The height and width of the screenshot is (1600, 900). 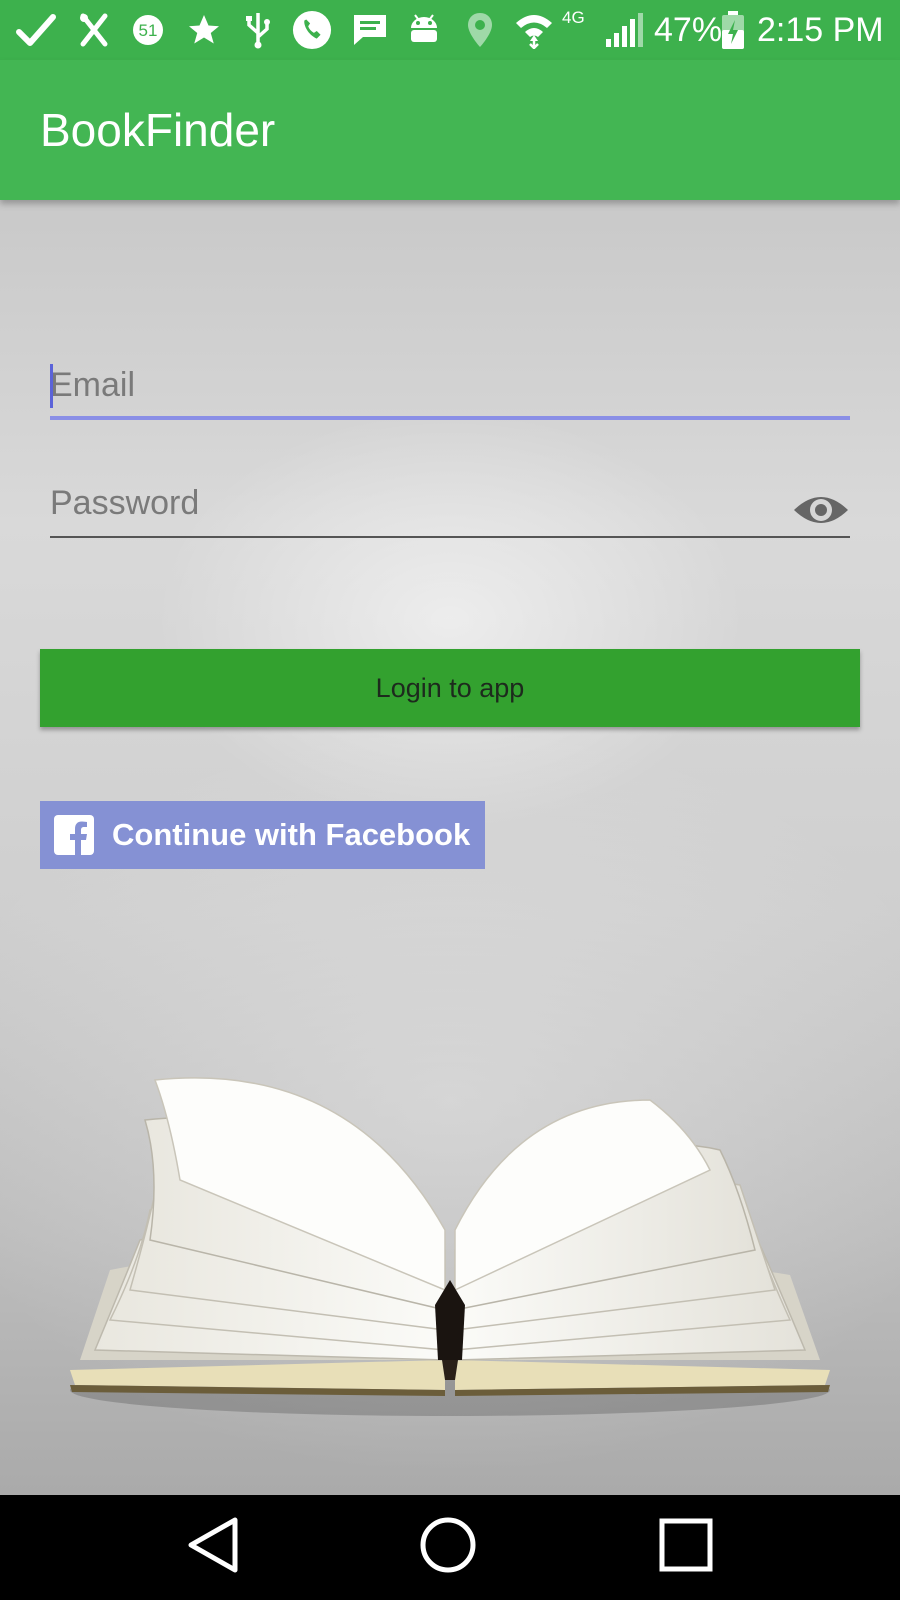 I want to click on check-icon, so click(x=36, y=30).